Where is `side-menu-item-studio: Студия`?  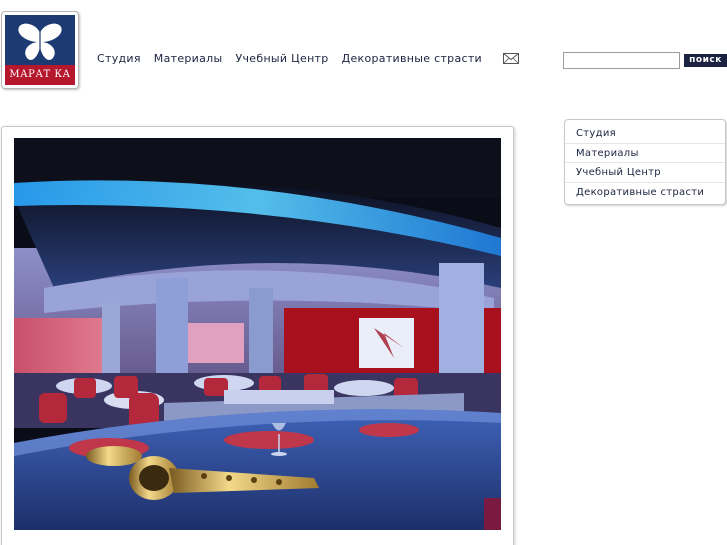
side-menu-item-studio: Студия is located at coordinates (645, 134).